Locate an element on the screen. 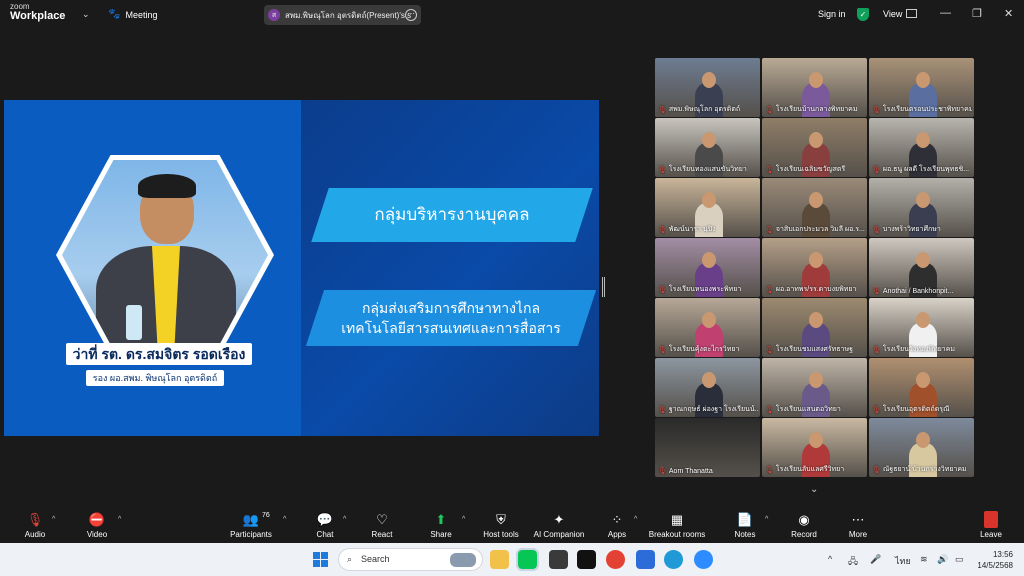 This screenshot has height=576, width=1024. participant-tile: 🎙 โรงเรียนลับแลศรีวิทยา is located at coordinates (814, 447).